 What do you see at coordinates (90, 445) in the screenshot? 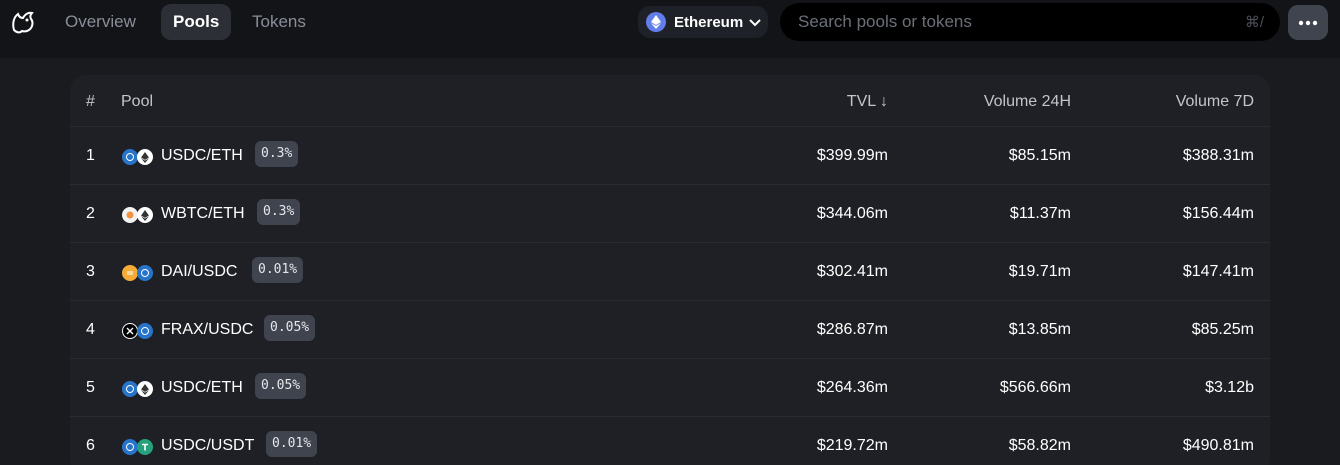
I see `pool-rank: 6` at bounding box center [90, 445].